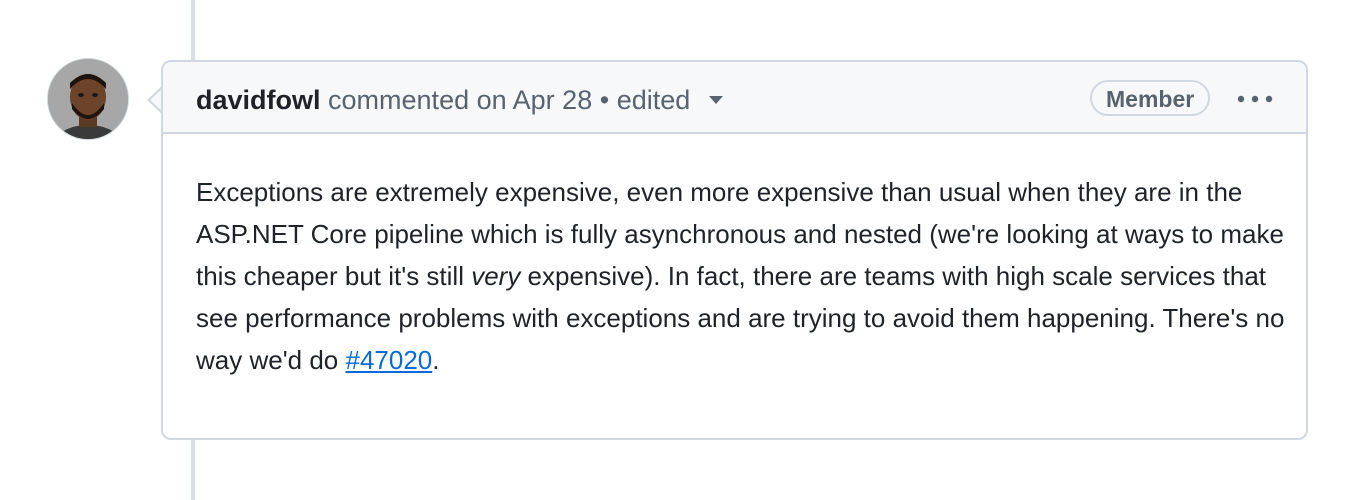  I want to click on comment-emphasis: very, so click(496, 276).